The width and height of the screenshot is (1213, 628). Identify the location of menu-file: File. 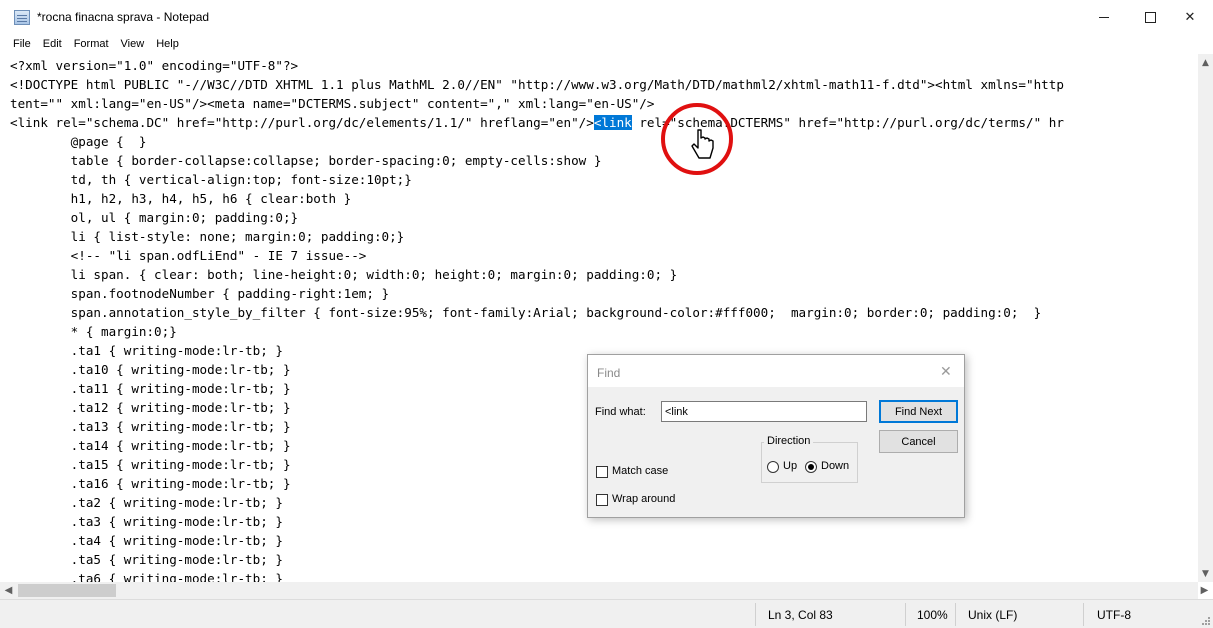
(22, 44).